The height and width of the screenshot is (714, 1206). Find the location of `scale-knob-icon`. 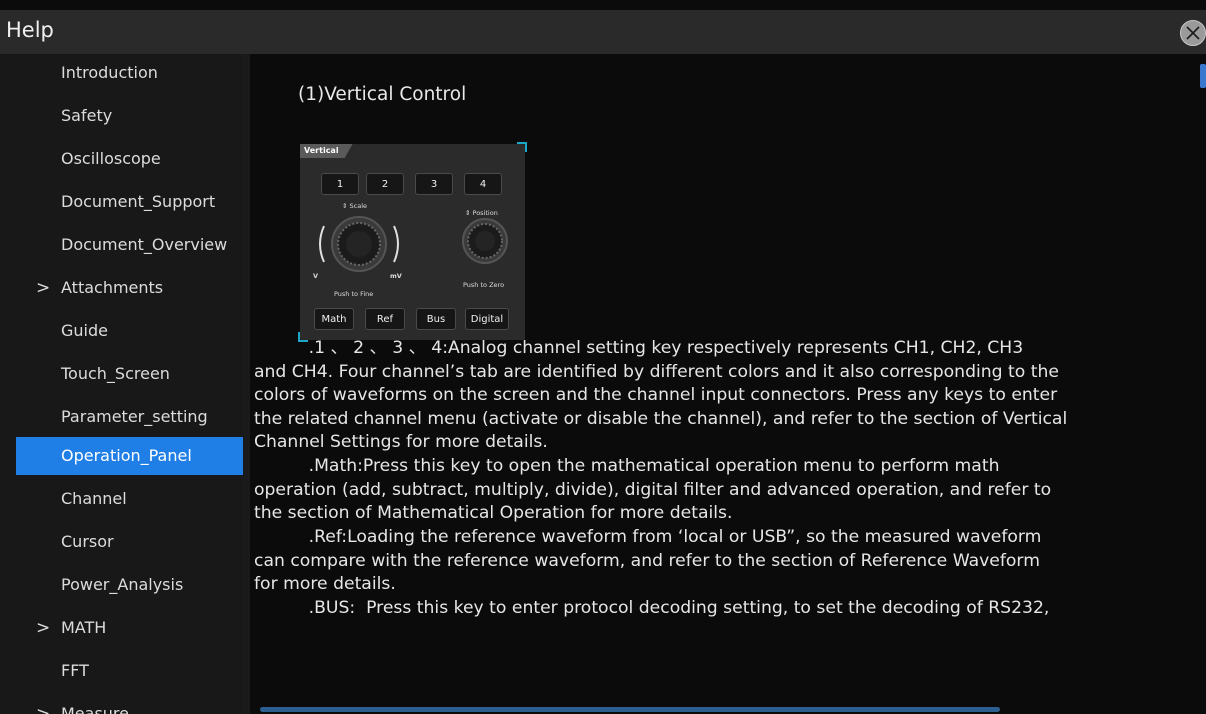

scale-knob-icon is located at coordinates (359, 244).